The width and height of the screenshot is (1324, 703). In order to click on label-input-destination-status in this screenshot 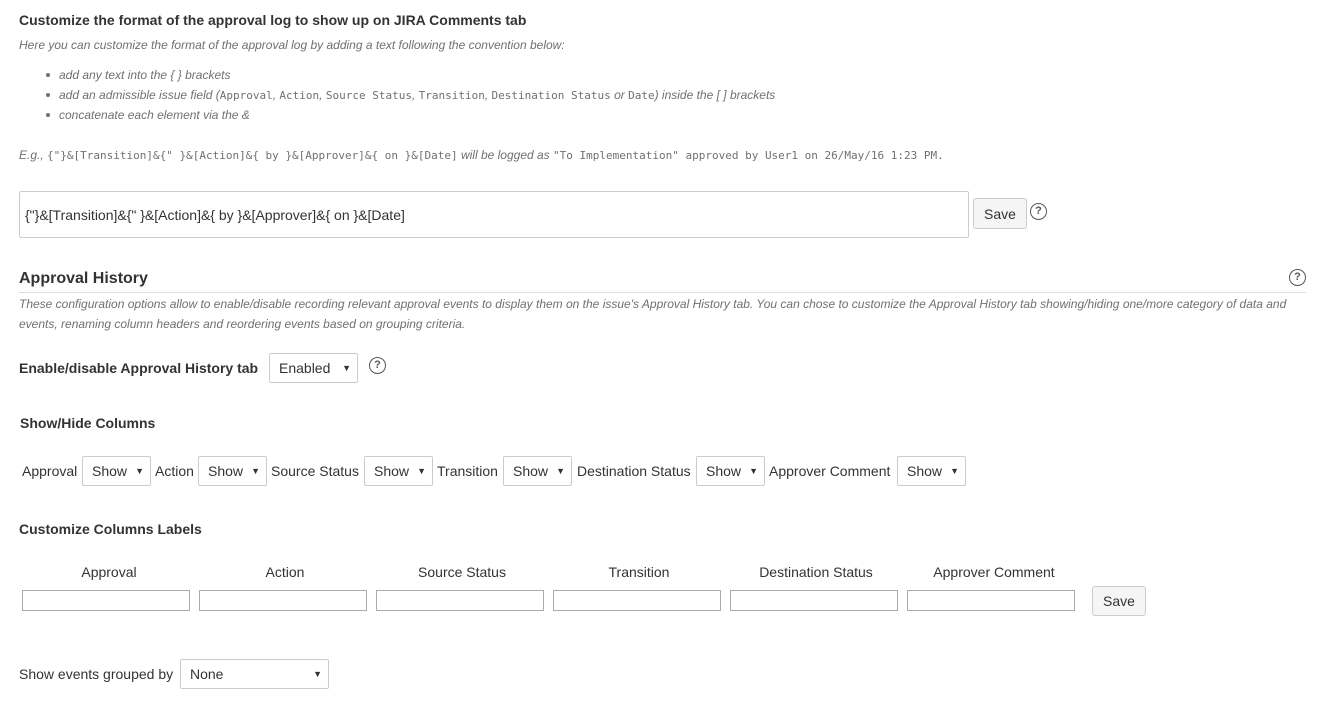, I will do `click(814, 600)`.